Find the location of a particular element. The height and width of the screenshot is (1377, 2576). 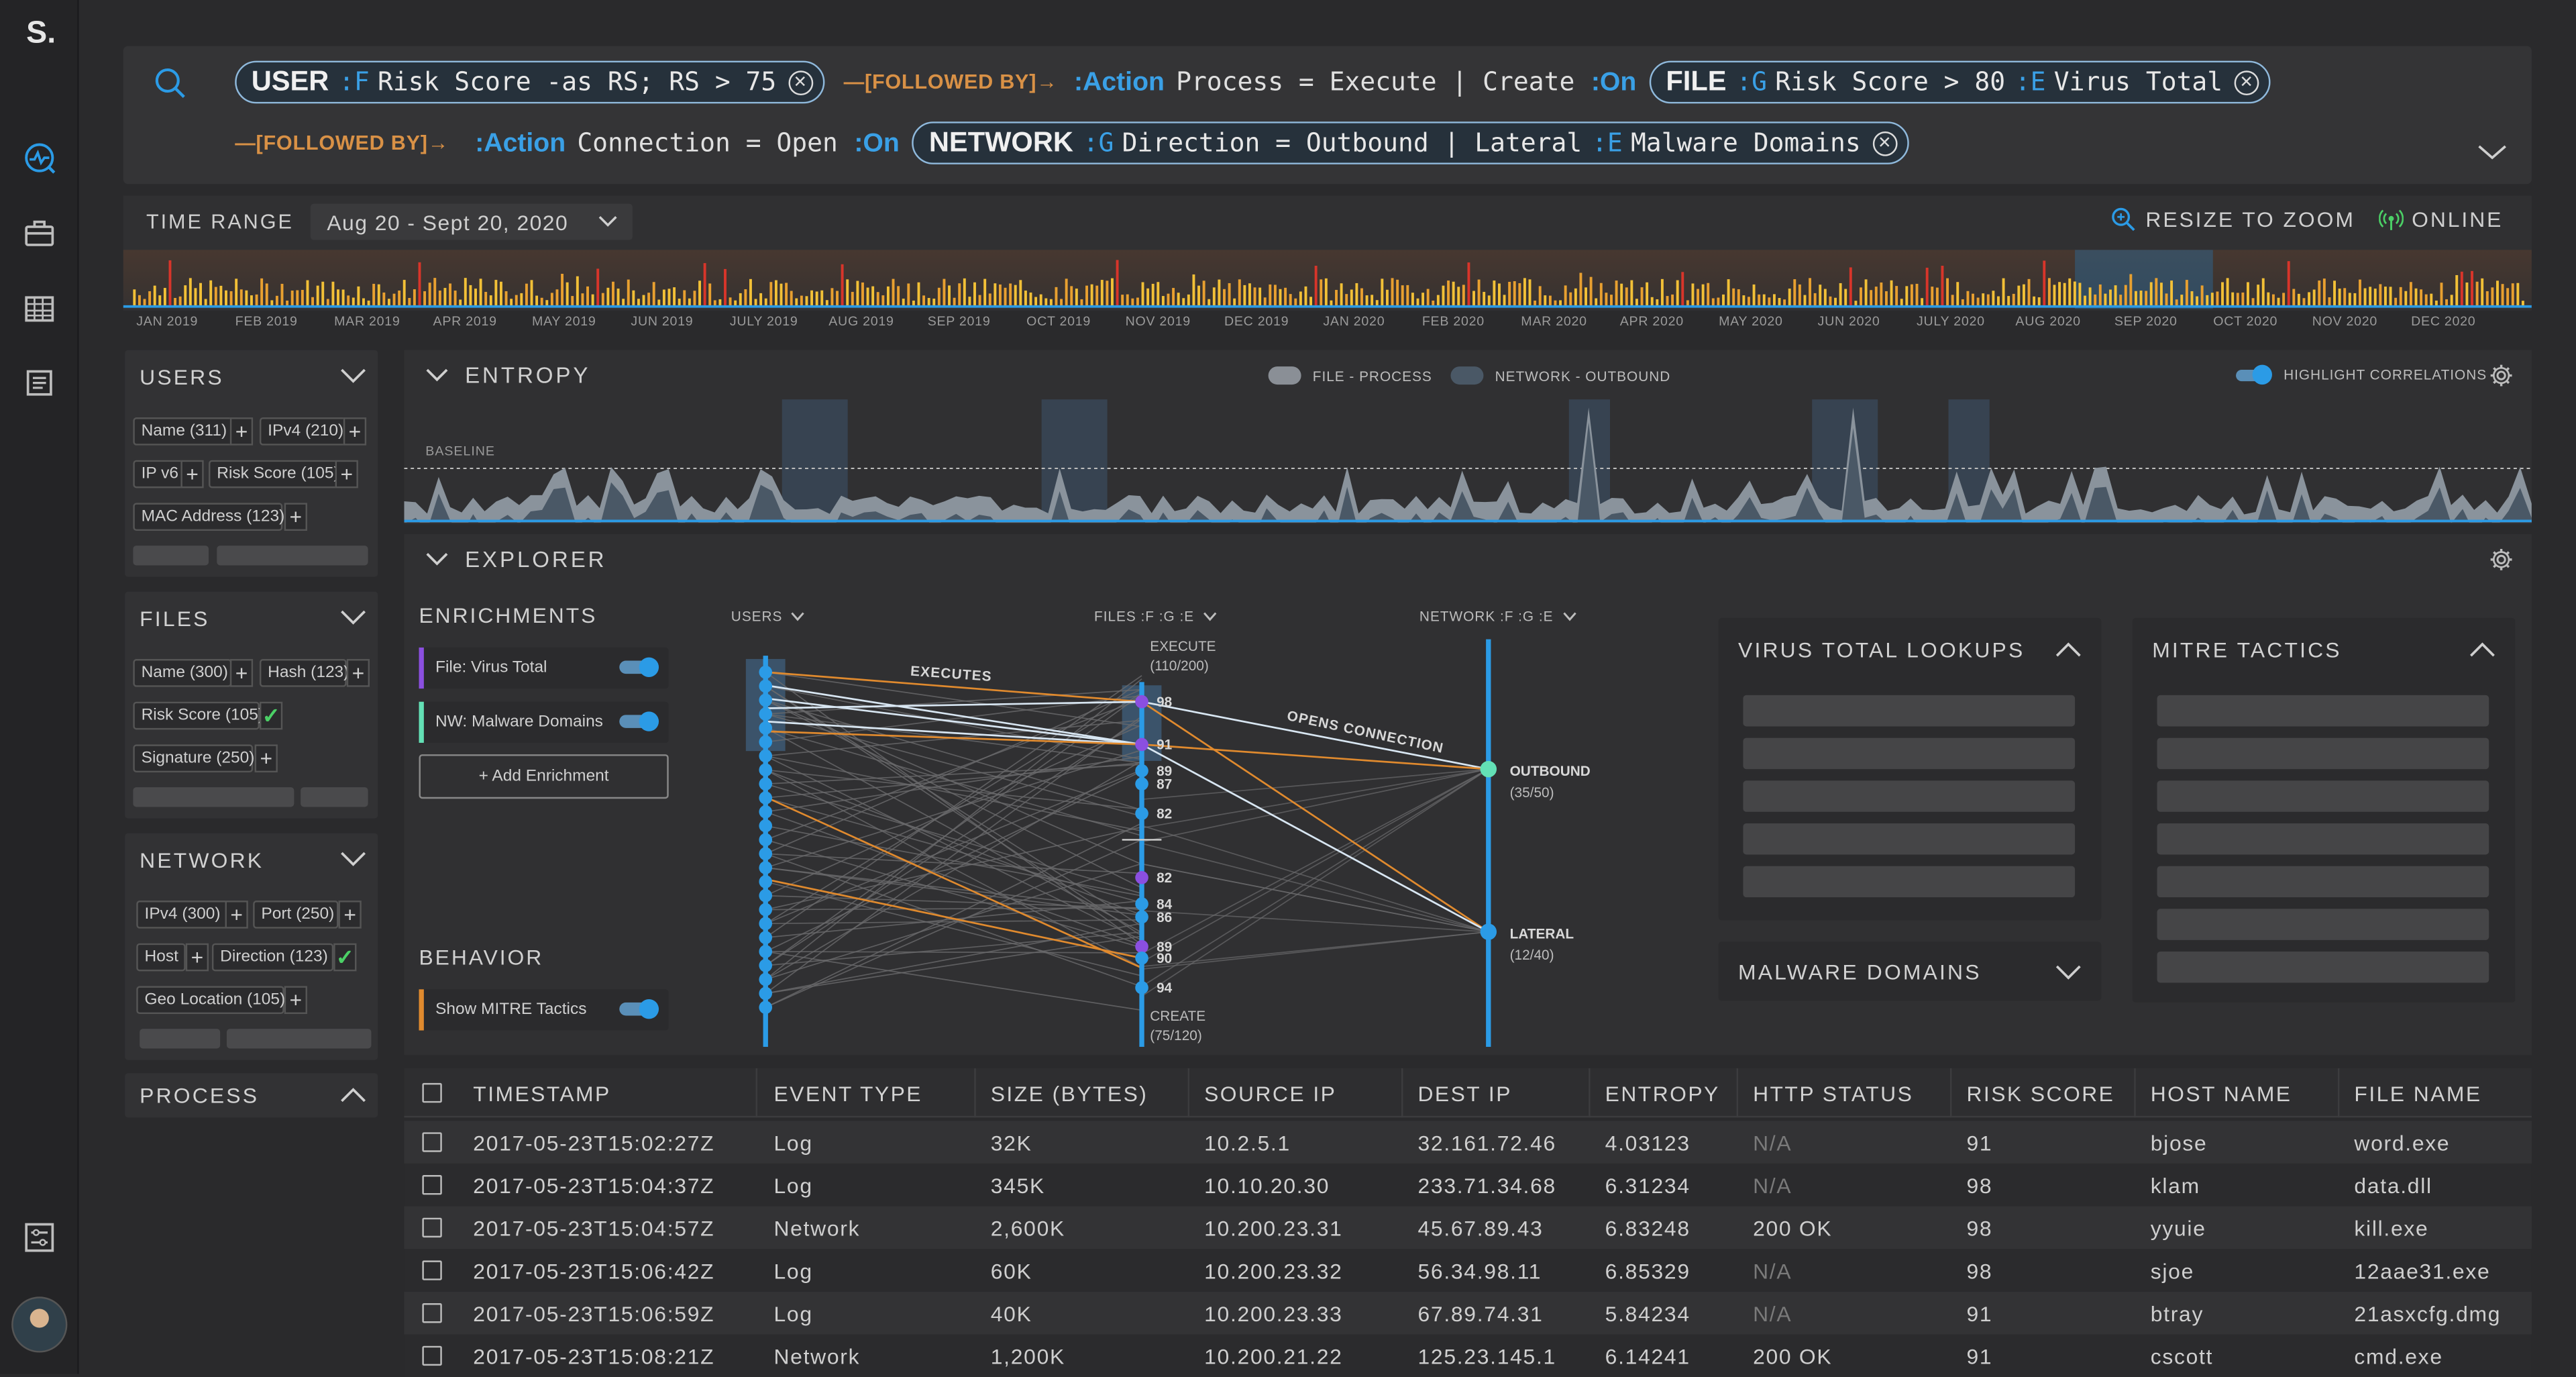

filter-chip: Hash (123) is located at coordinates (304, 673).